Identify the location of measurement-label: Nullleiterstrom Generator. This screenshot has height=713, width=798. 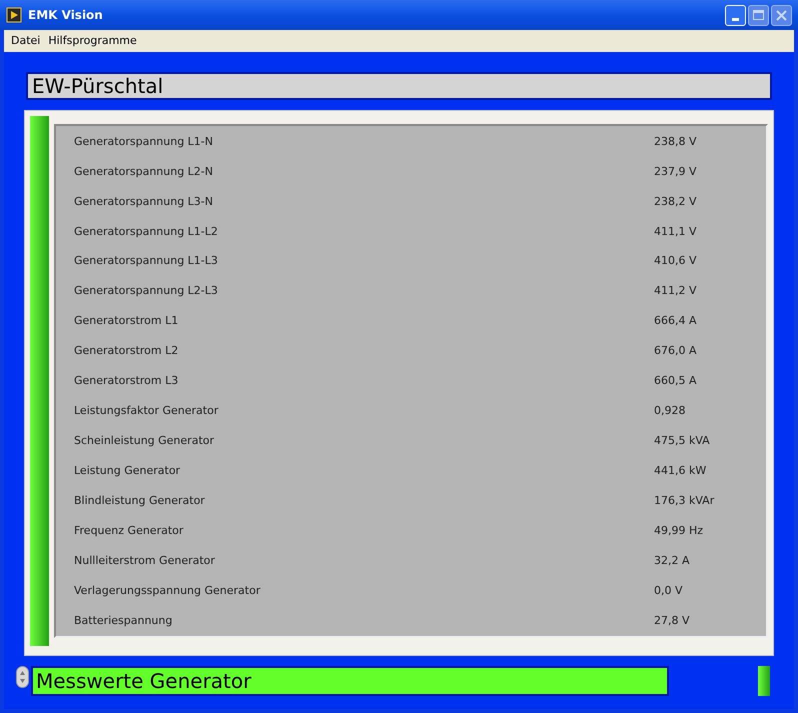
(145, 560).